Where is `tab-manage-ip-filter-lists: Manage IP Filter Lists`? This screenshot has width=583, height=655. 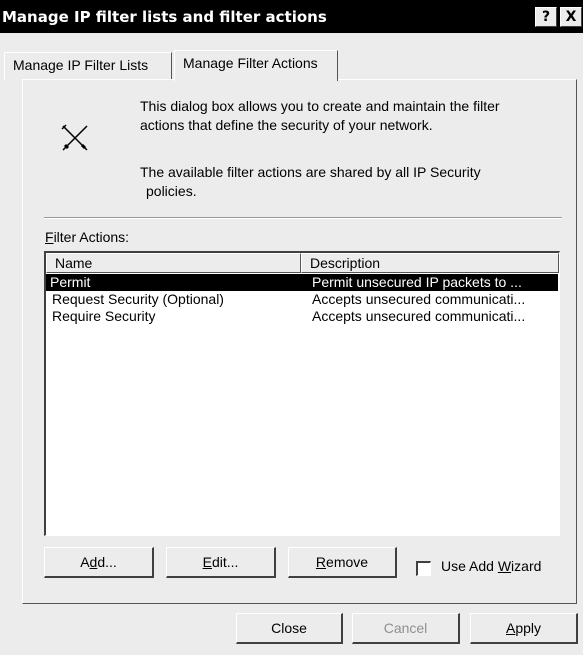
tab-manage-ip-filter-lists: Manage IP Filter Lists is located at coordinates (88, 66).